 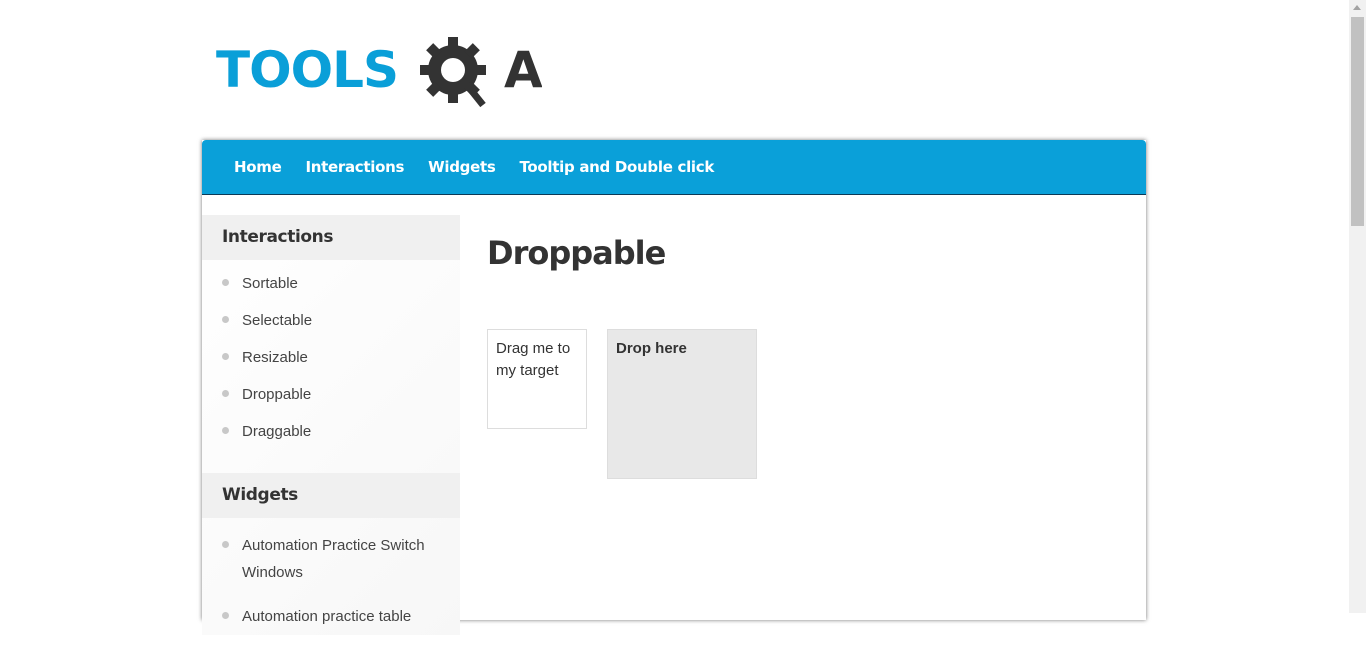 I want to click on sidebar-item-selectable: Selectable, so click(x=331, y=321).